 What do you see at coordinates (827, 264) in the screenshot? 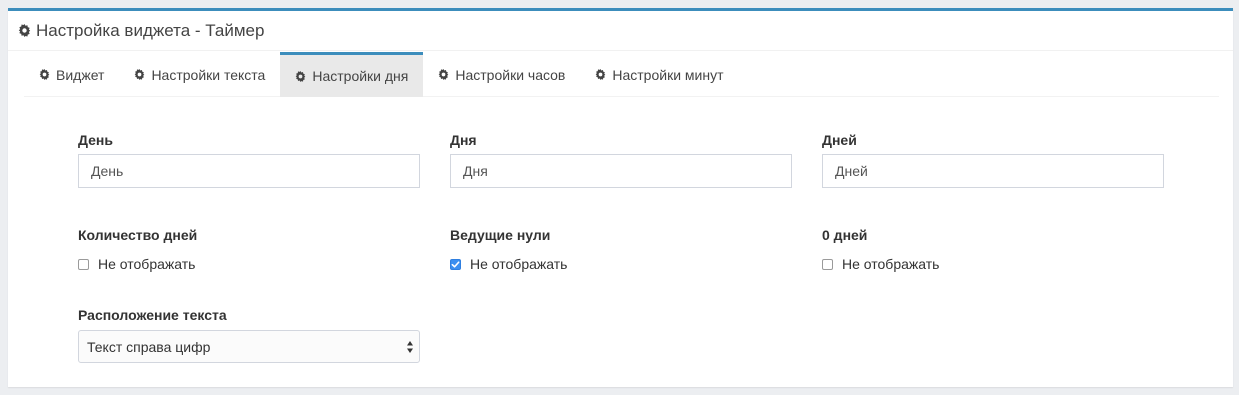
I see `zero-days-checkbox` at bounding box center [827, 264].